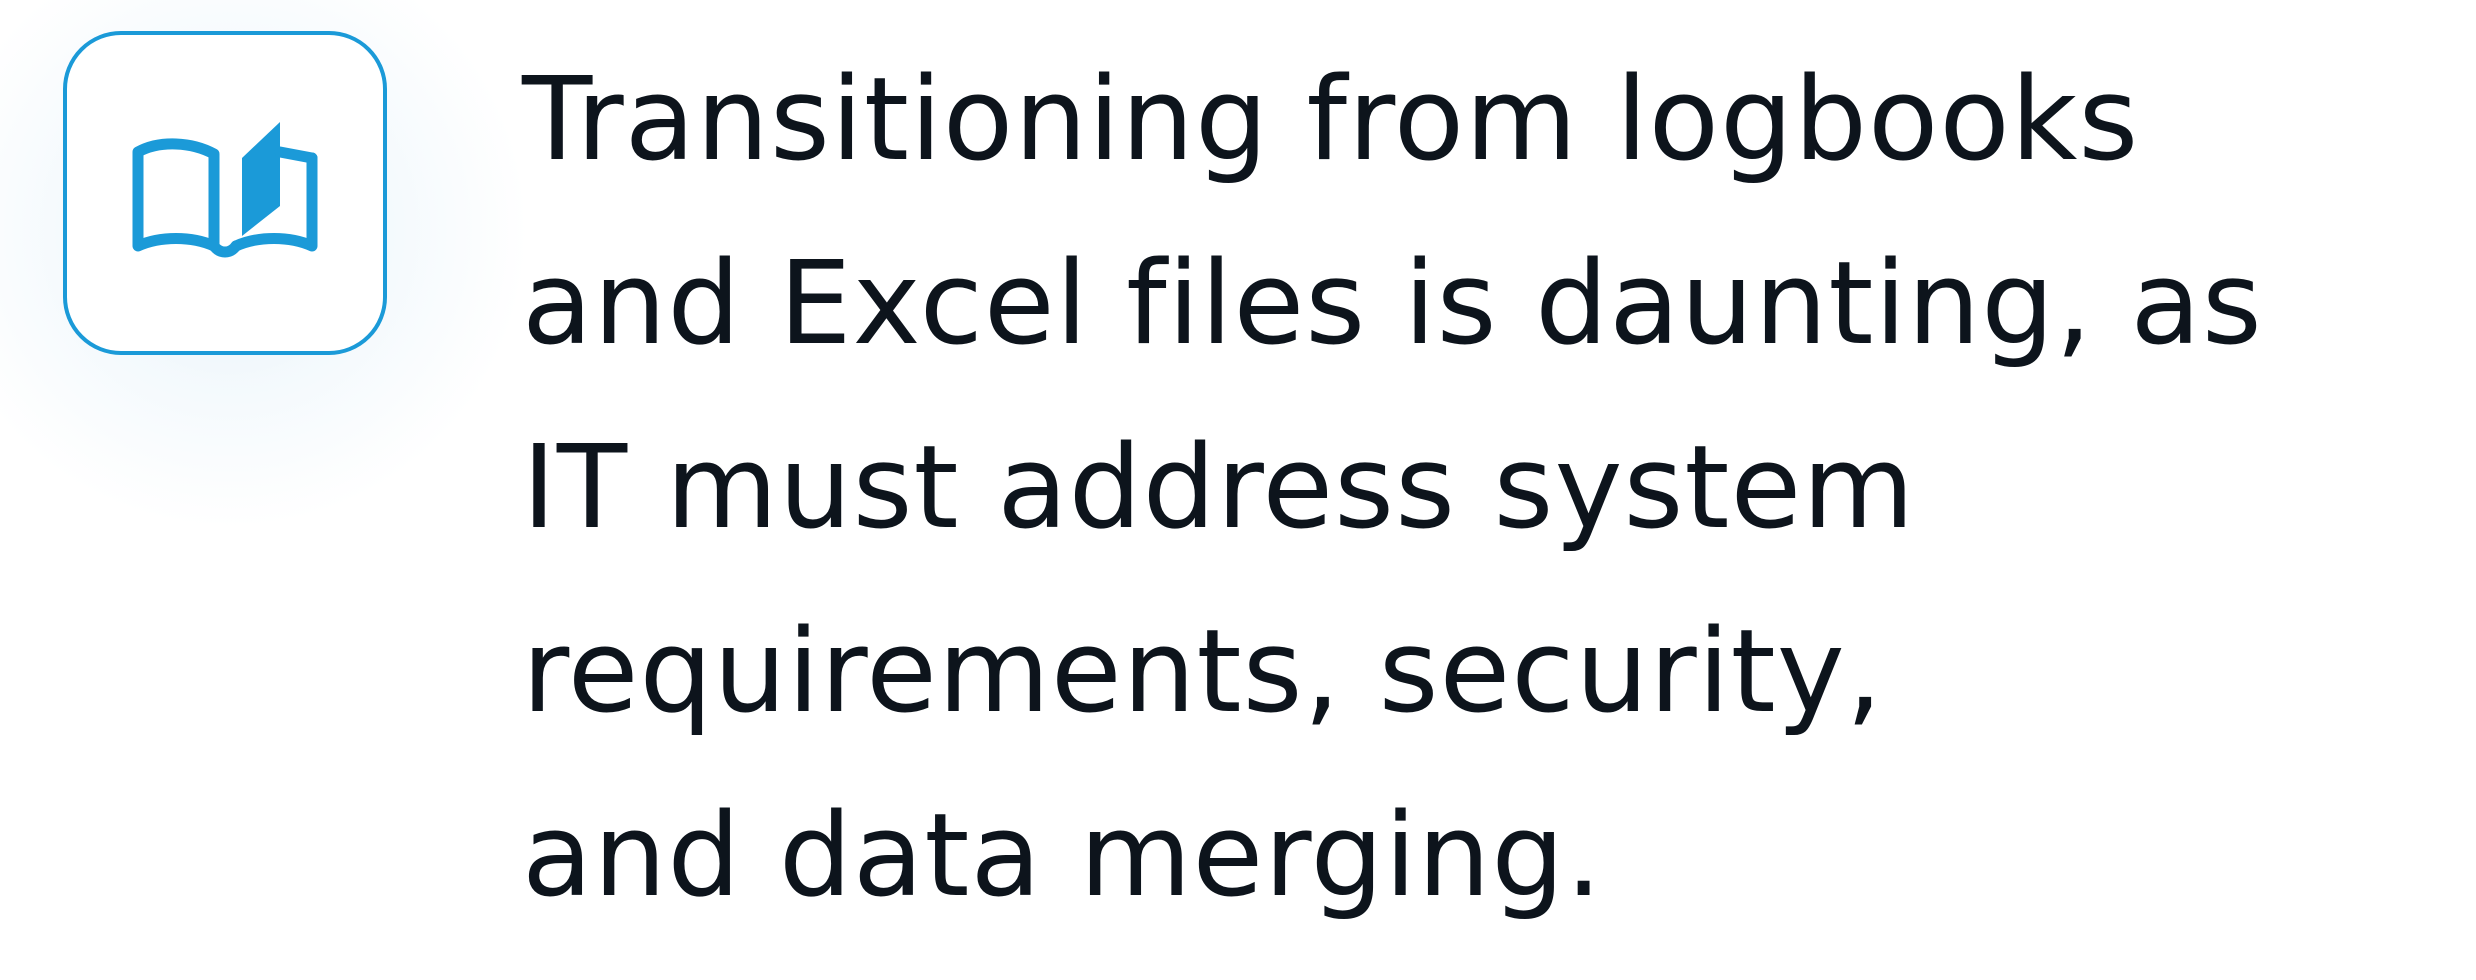 This screenshot has height=980, width=2476. I want to click on icon-tile, so click(225, 193).